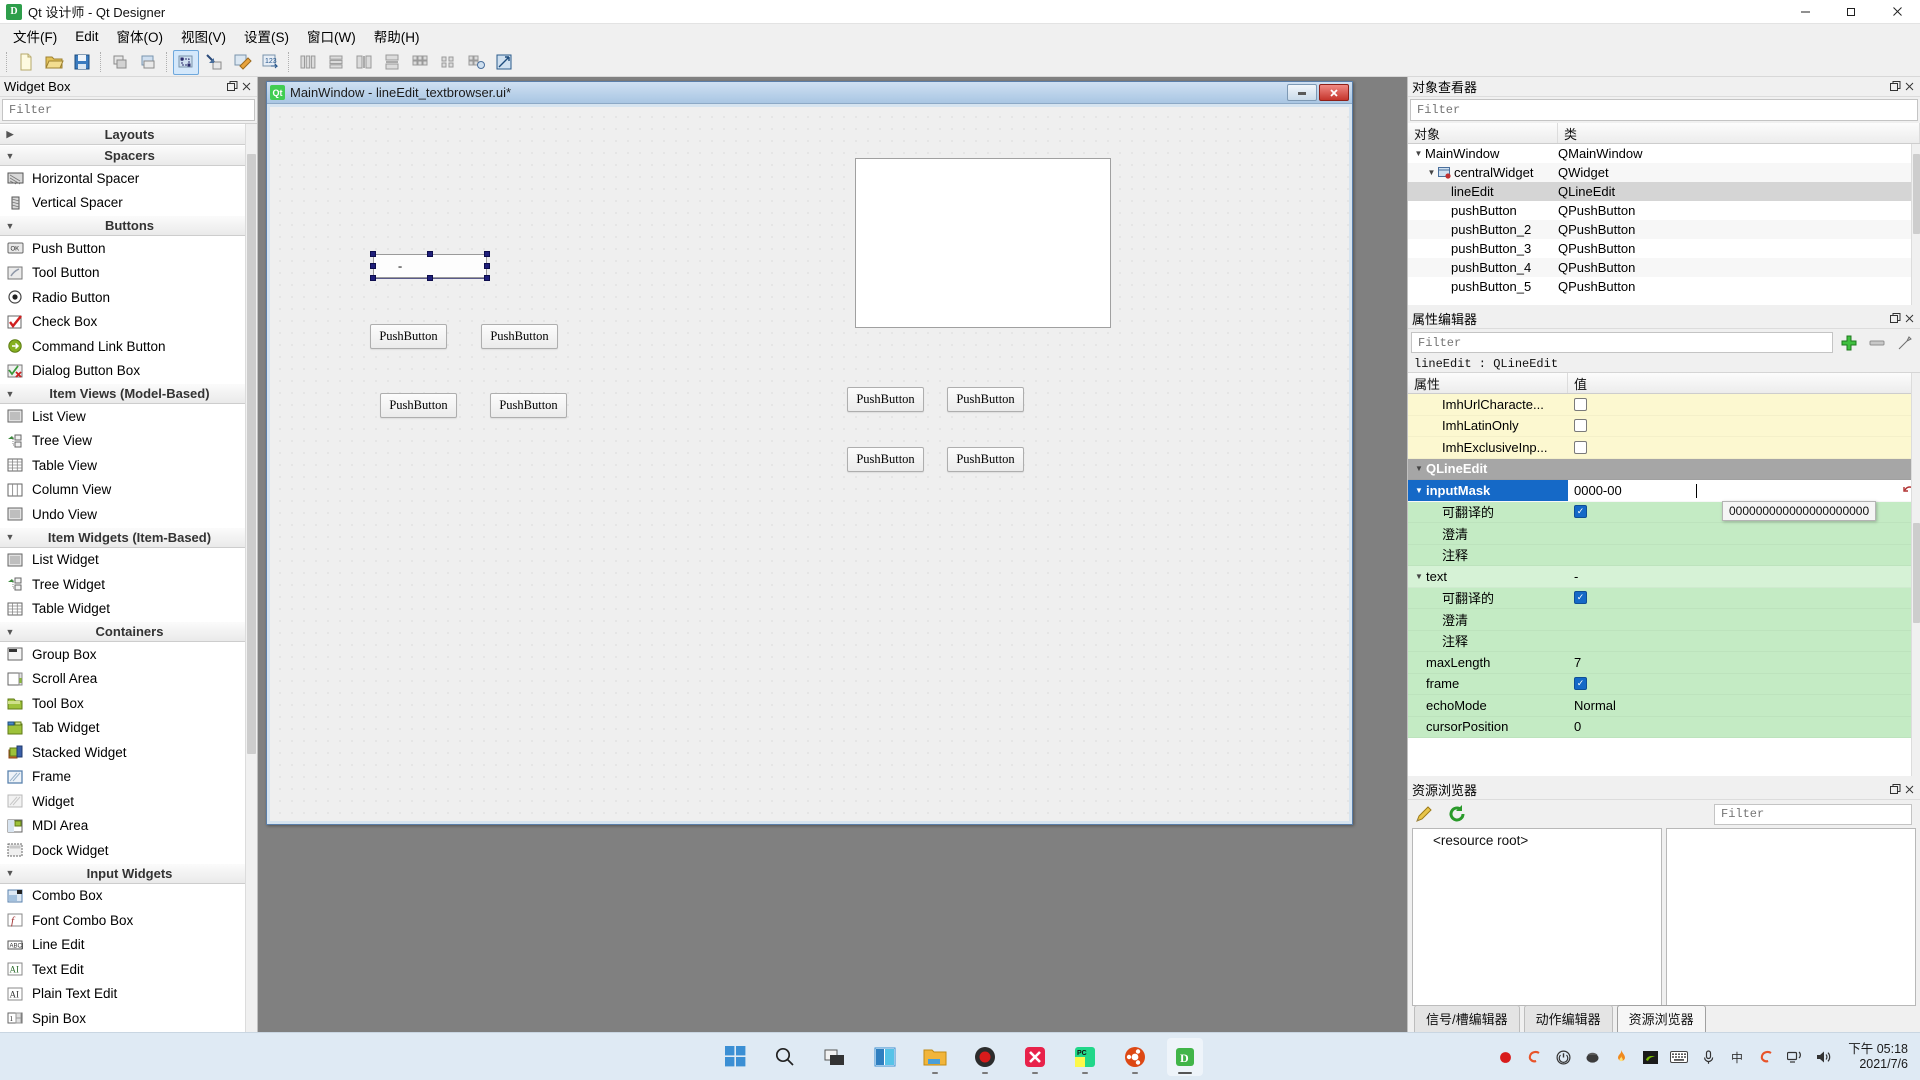  I want to click on design-push-button-7: PushButton, so click(885, 459).